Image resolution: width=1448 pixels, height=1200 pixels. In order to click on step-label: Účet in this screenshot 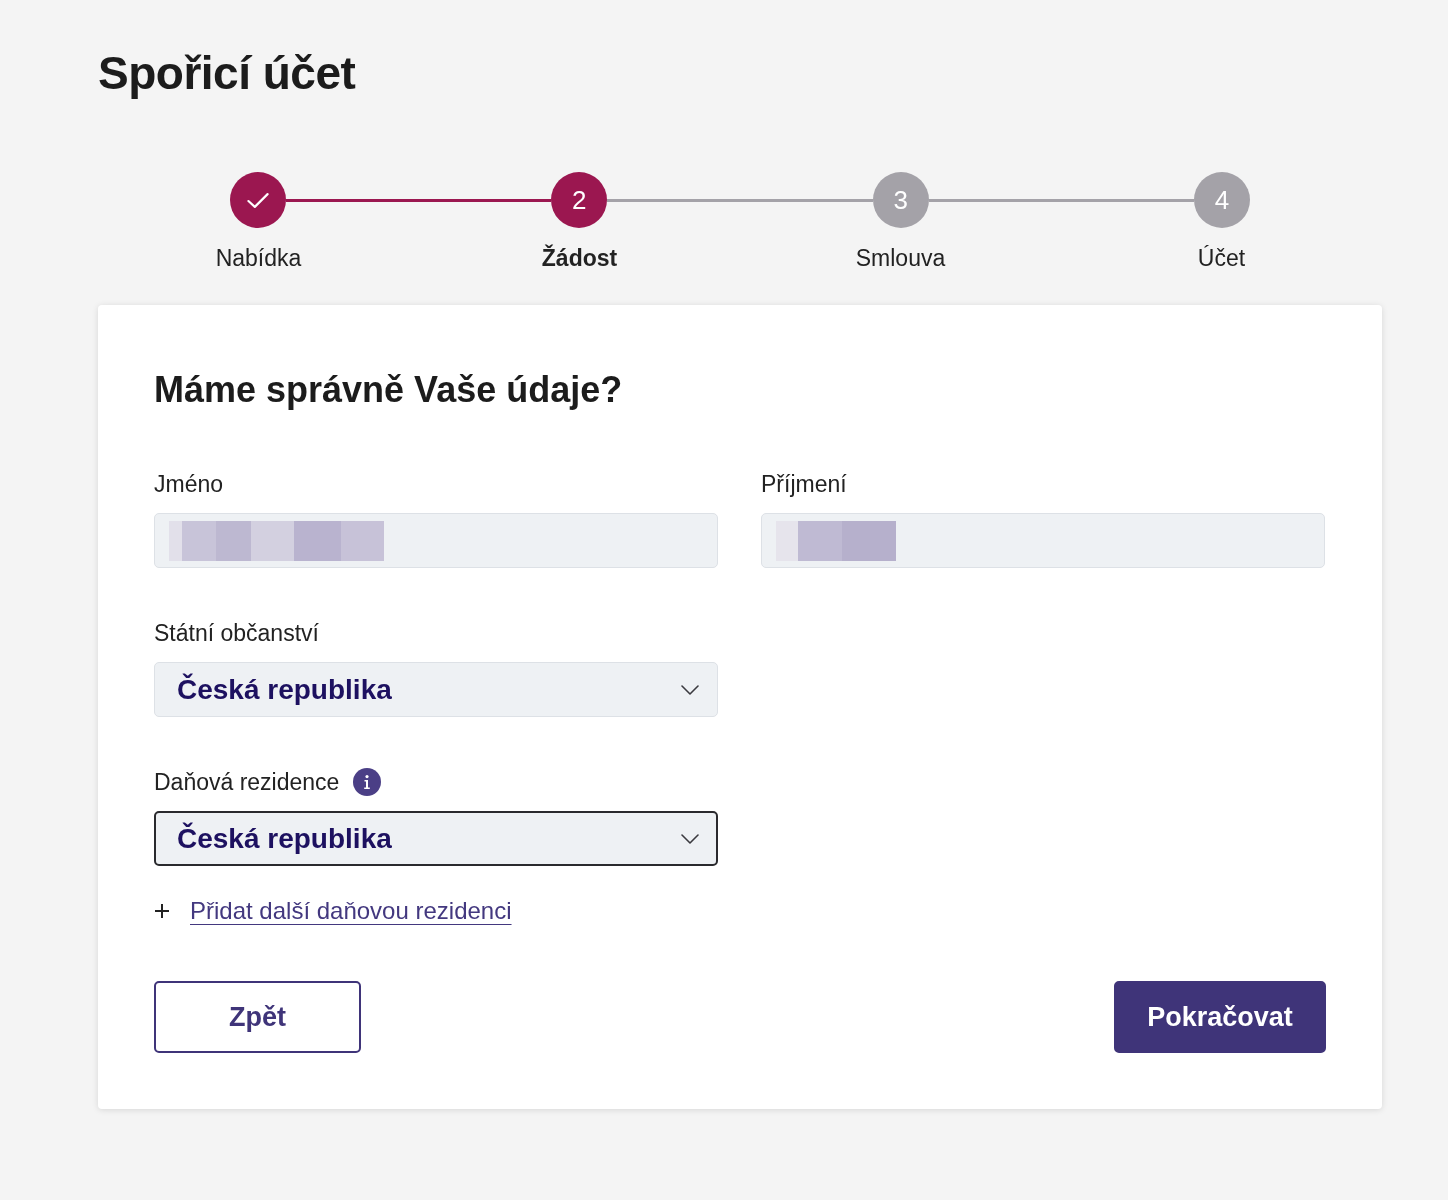, I will do `click(1221, 258)`.